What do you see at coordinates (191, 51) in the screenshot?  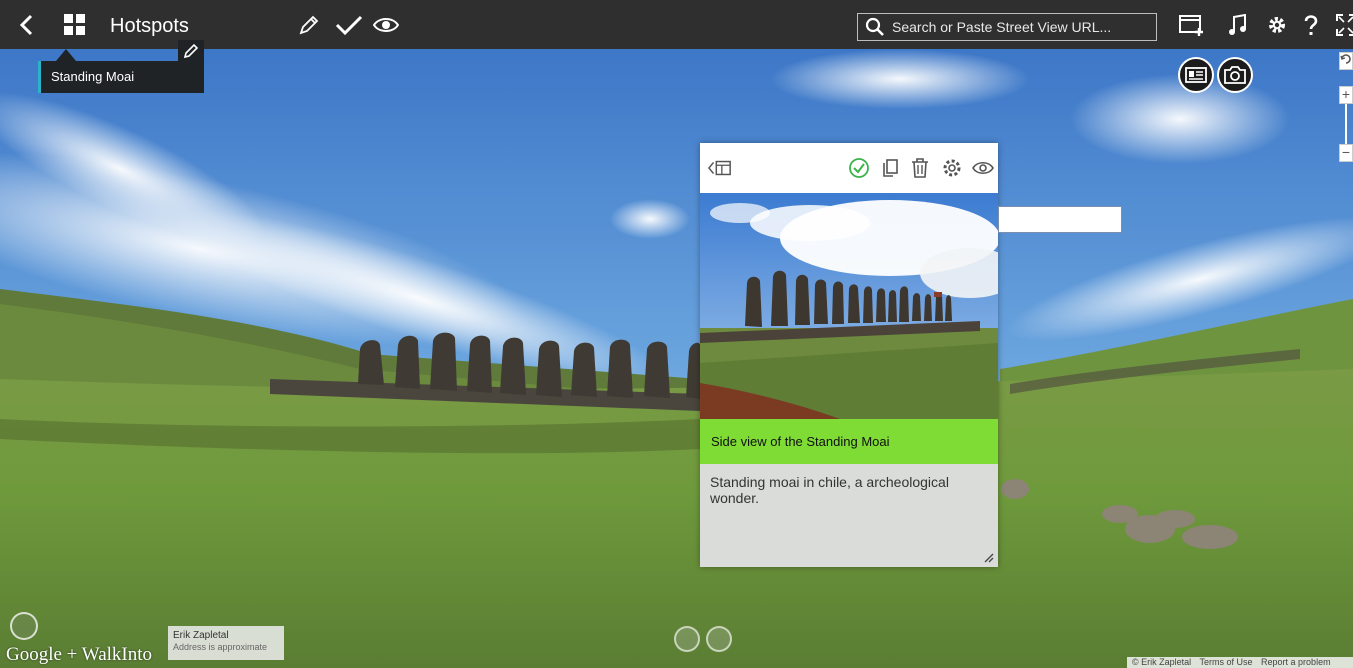 I see `tooltip-edit-icon` at bounding box center [191, 51].